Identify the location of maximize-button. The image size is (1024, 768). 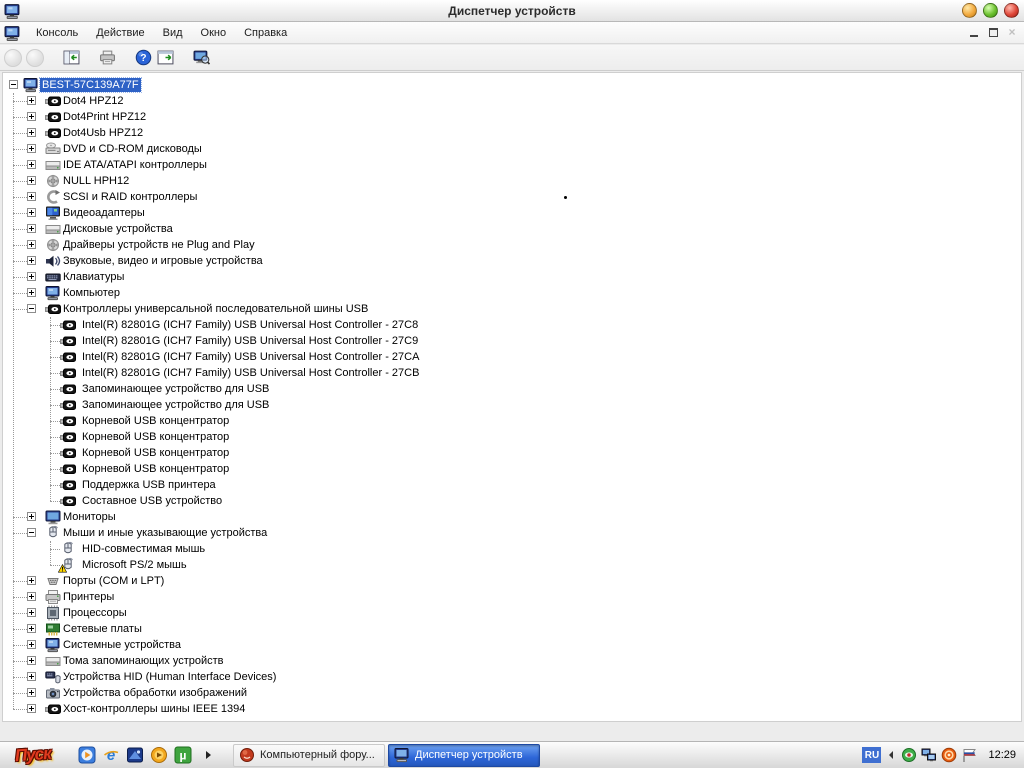
(990, 10).